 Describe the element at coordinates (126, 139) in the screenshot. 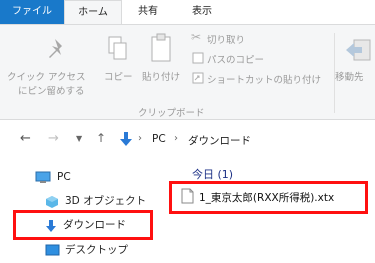

I see `download-folder-icon` at that location.